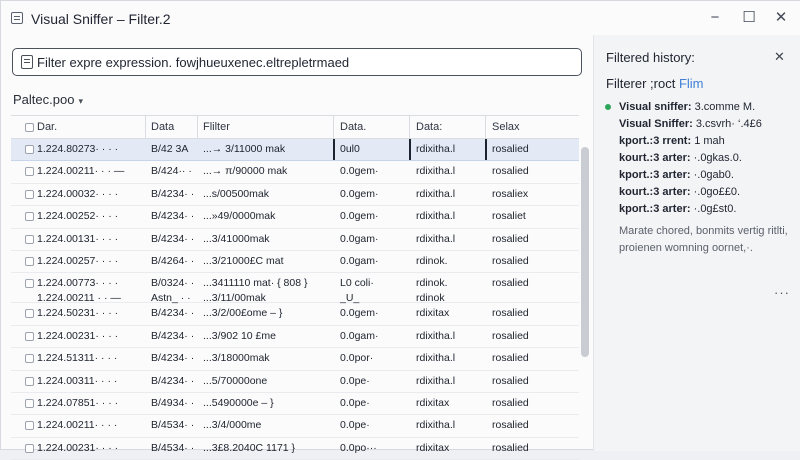 The image size is (800, 460). I want to click on table-cell: B/42 3A, so click(173, 149).